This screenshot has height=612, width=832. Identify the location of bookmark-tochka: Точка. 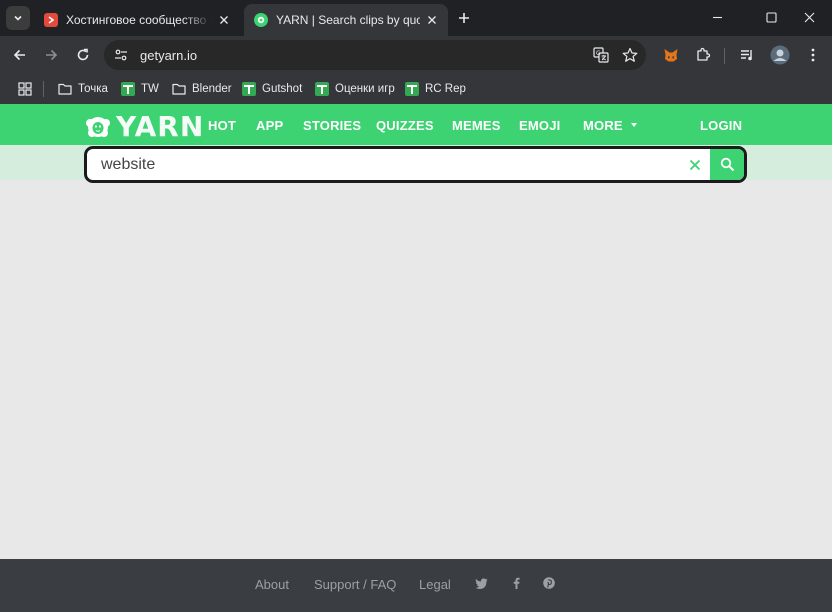
(83, 89).